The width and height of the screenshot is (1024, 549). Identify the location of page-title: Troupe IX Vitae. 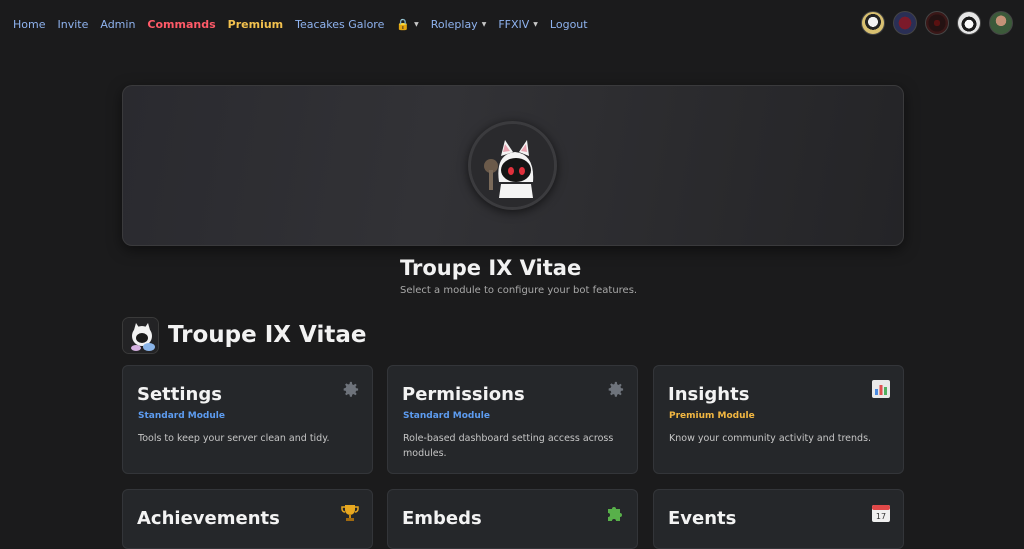
(491, 268).